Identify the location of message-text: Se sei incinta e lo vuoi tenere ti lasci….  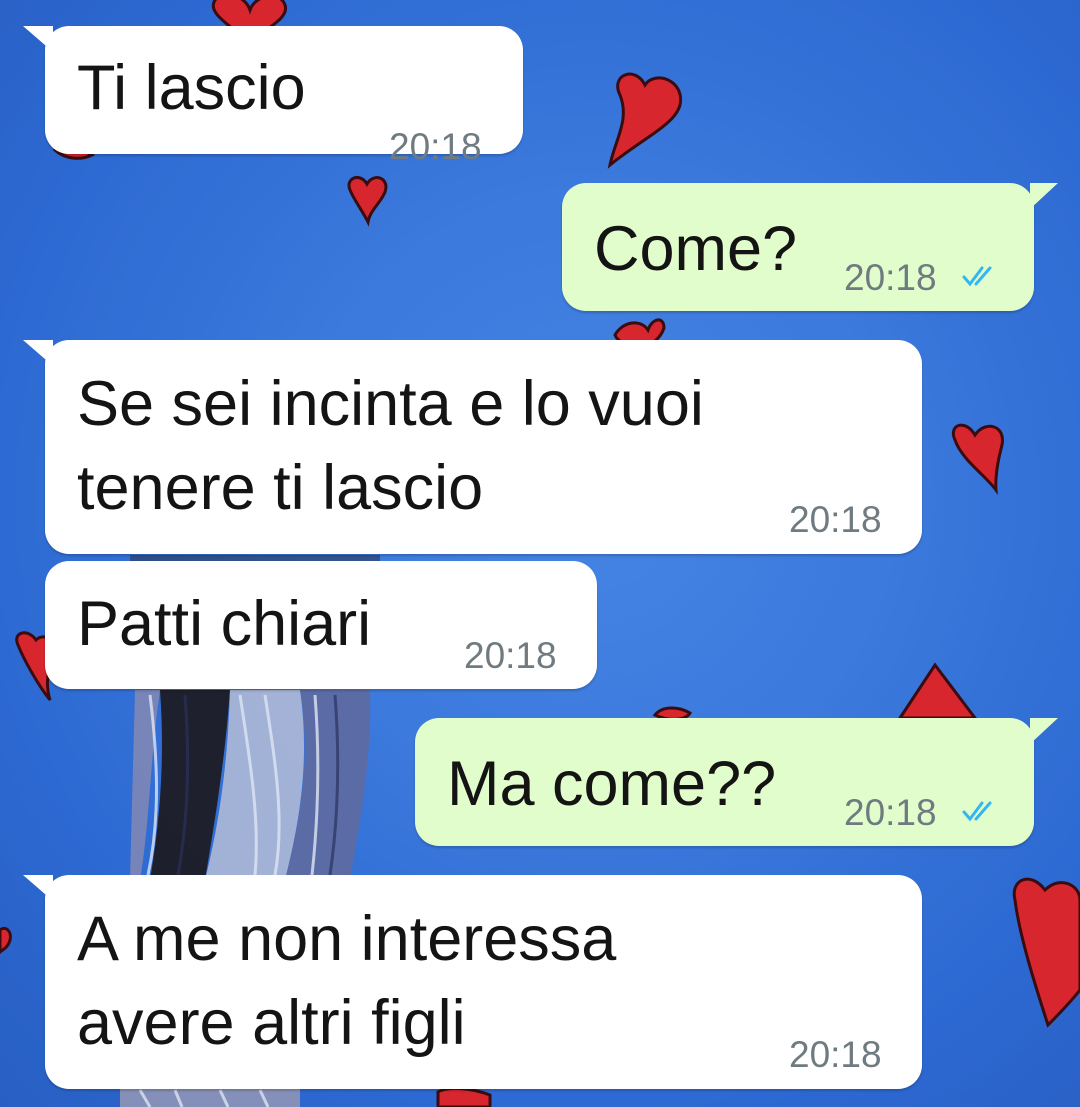
(390, 446).